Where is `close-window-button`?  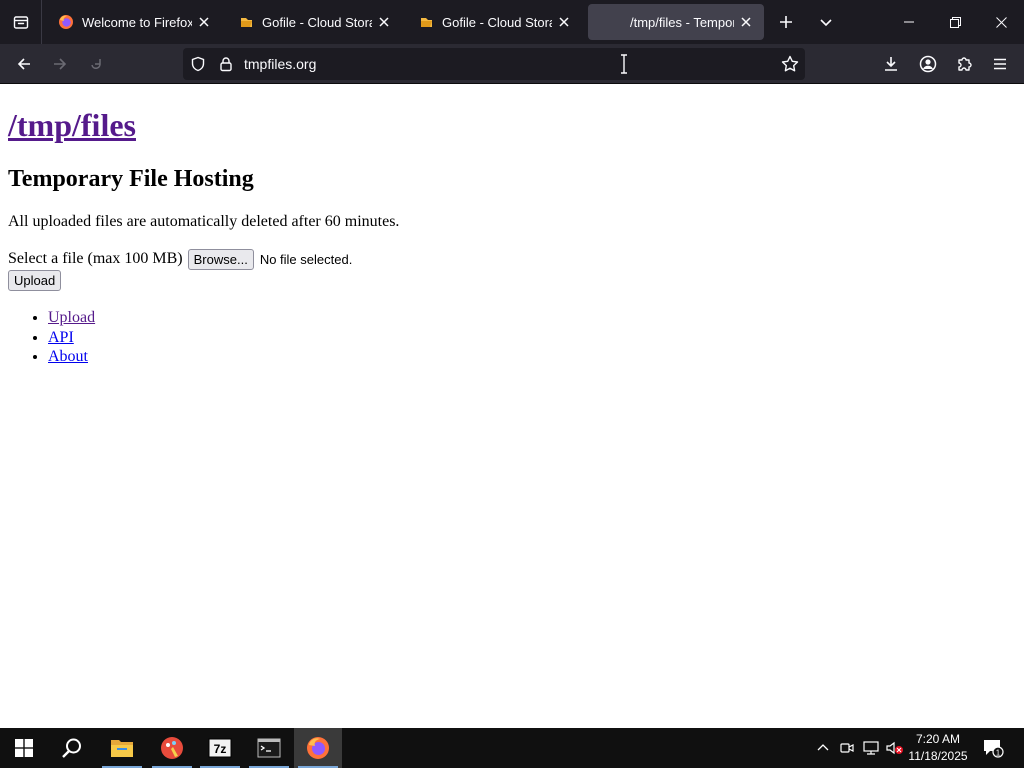
close-window-button is located at coordinates (1001, 22).